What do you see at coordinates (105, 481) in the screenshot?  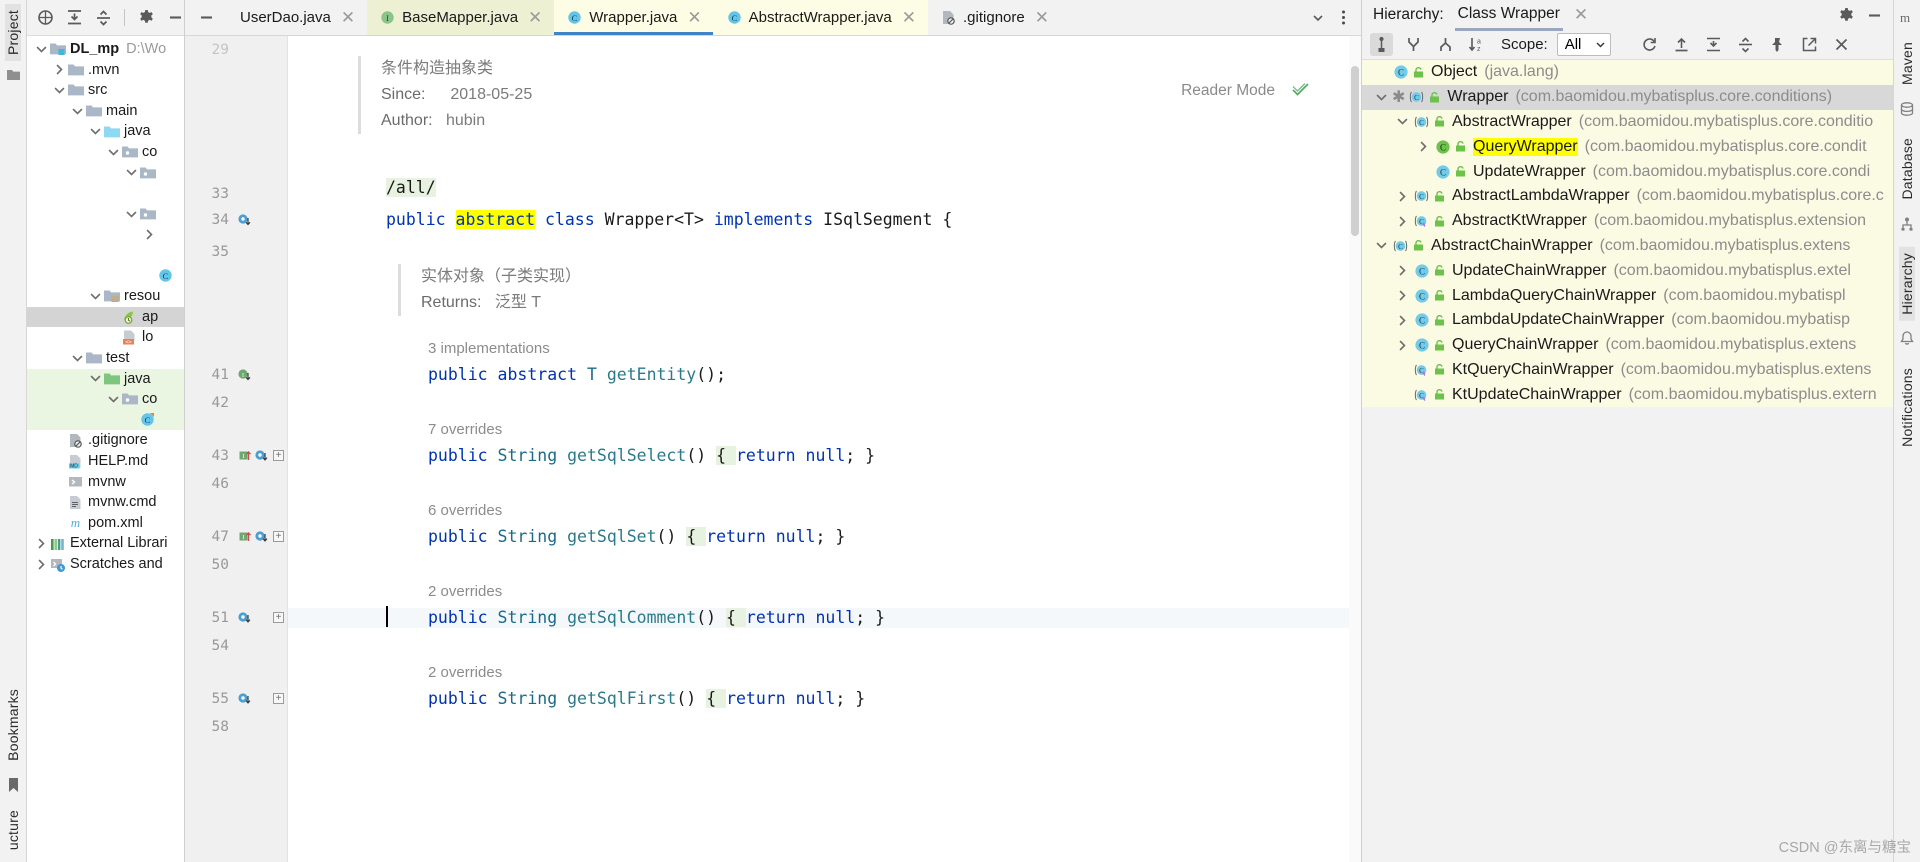 I see `project-tree-row: mvnw` at bounding box center [105, 481].